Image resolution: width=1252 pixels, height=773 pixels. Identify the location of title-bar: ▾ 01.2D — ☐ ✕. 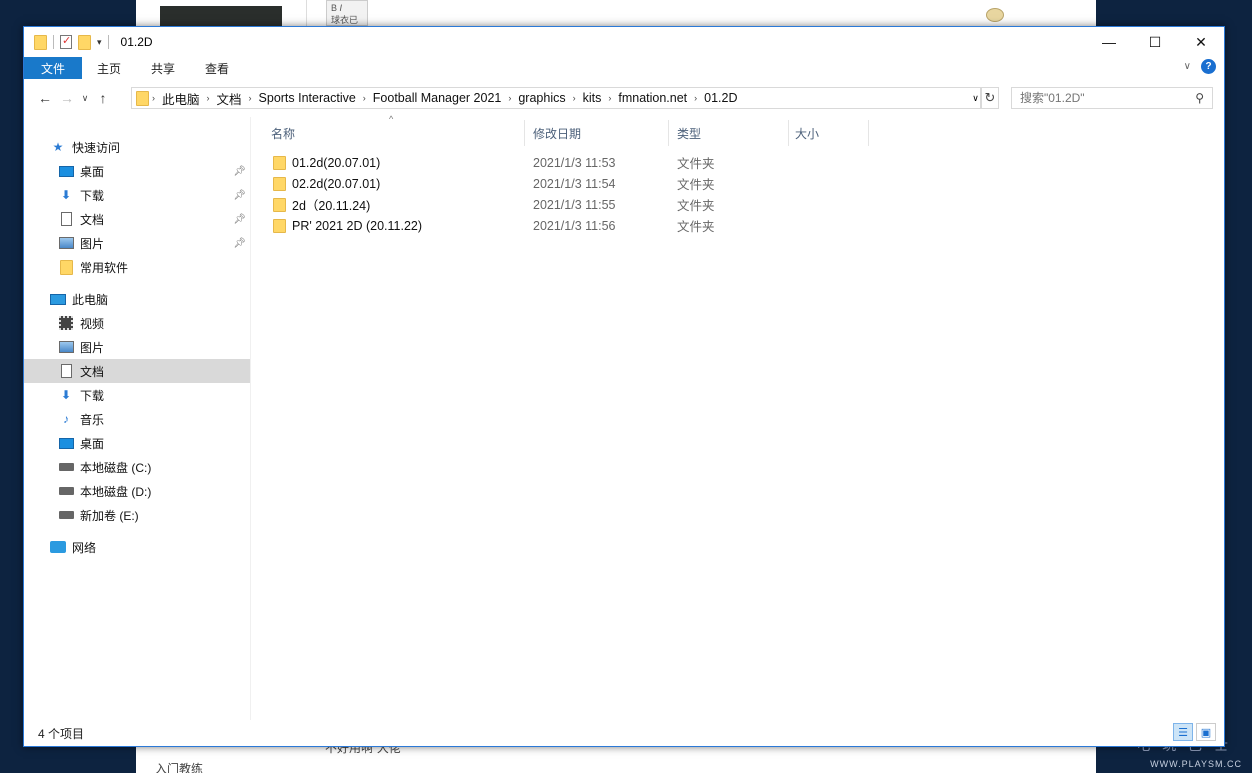
(624, 42).